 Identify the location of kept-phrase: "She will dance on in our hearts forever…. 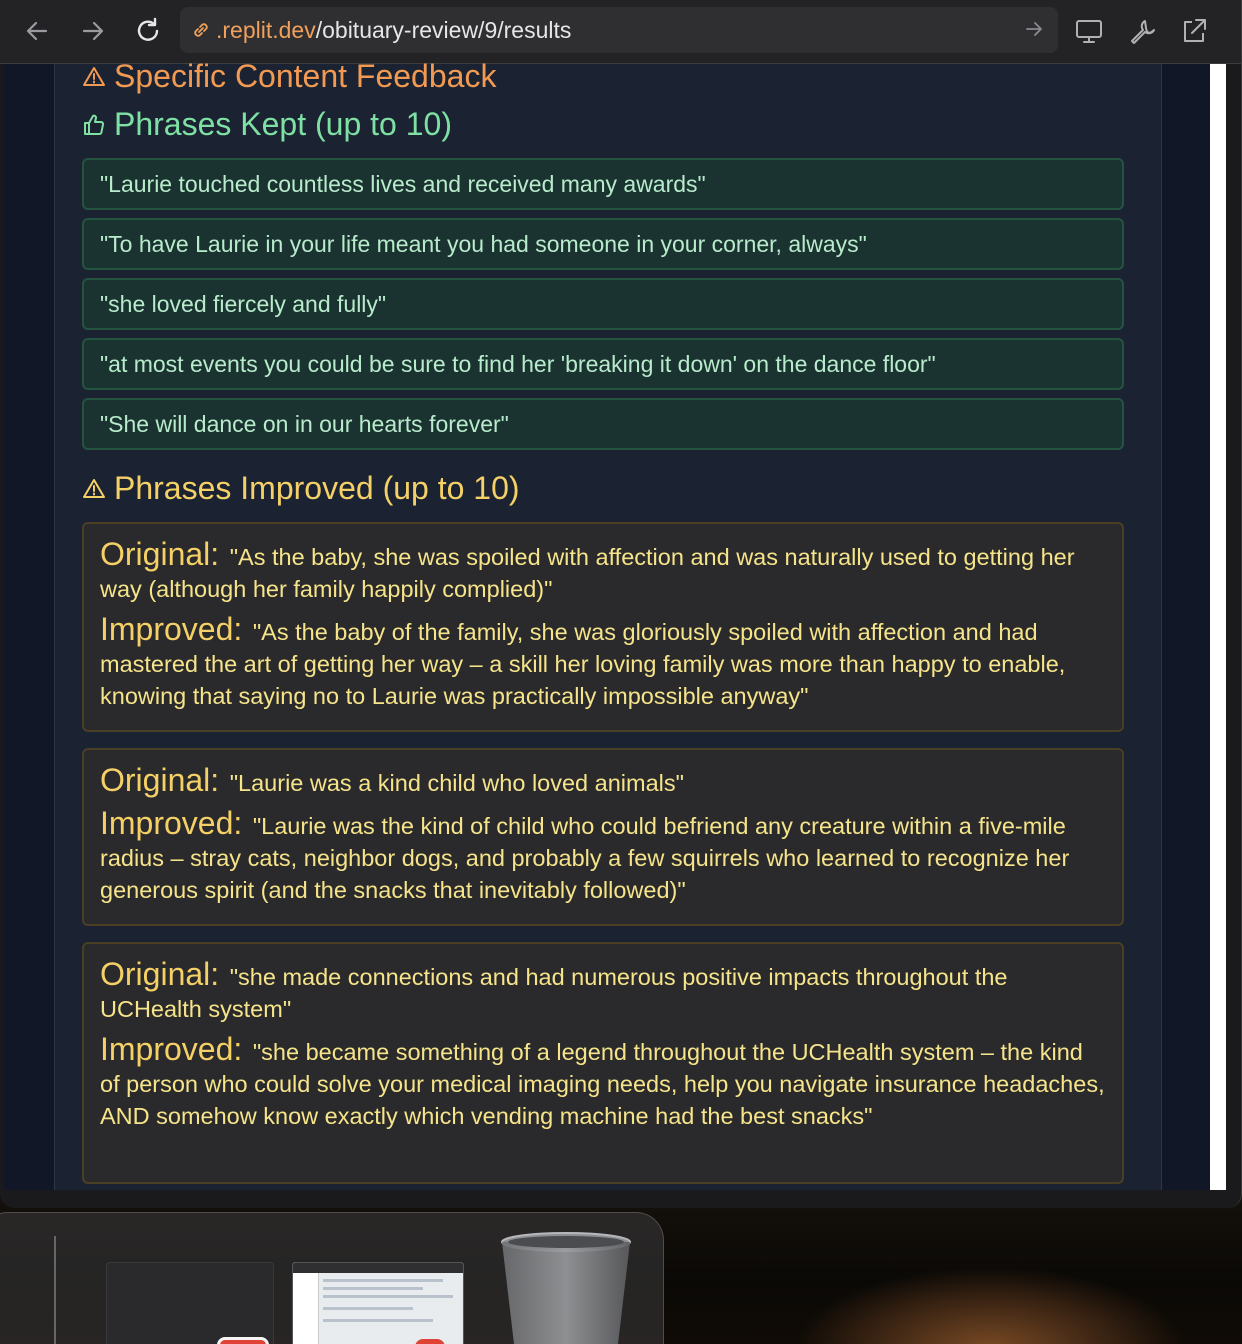
(603, 424).